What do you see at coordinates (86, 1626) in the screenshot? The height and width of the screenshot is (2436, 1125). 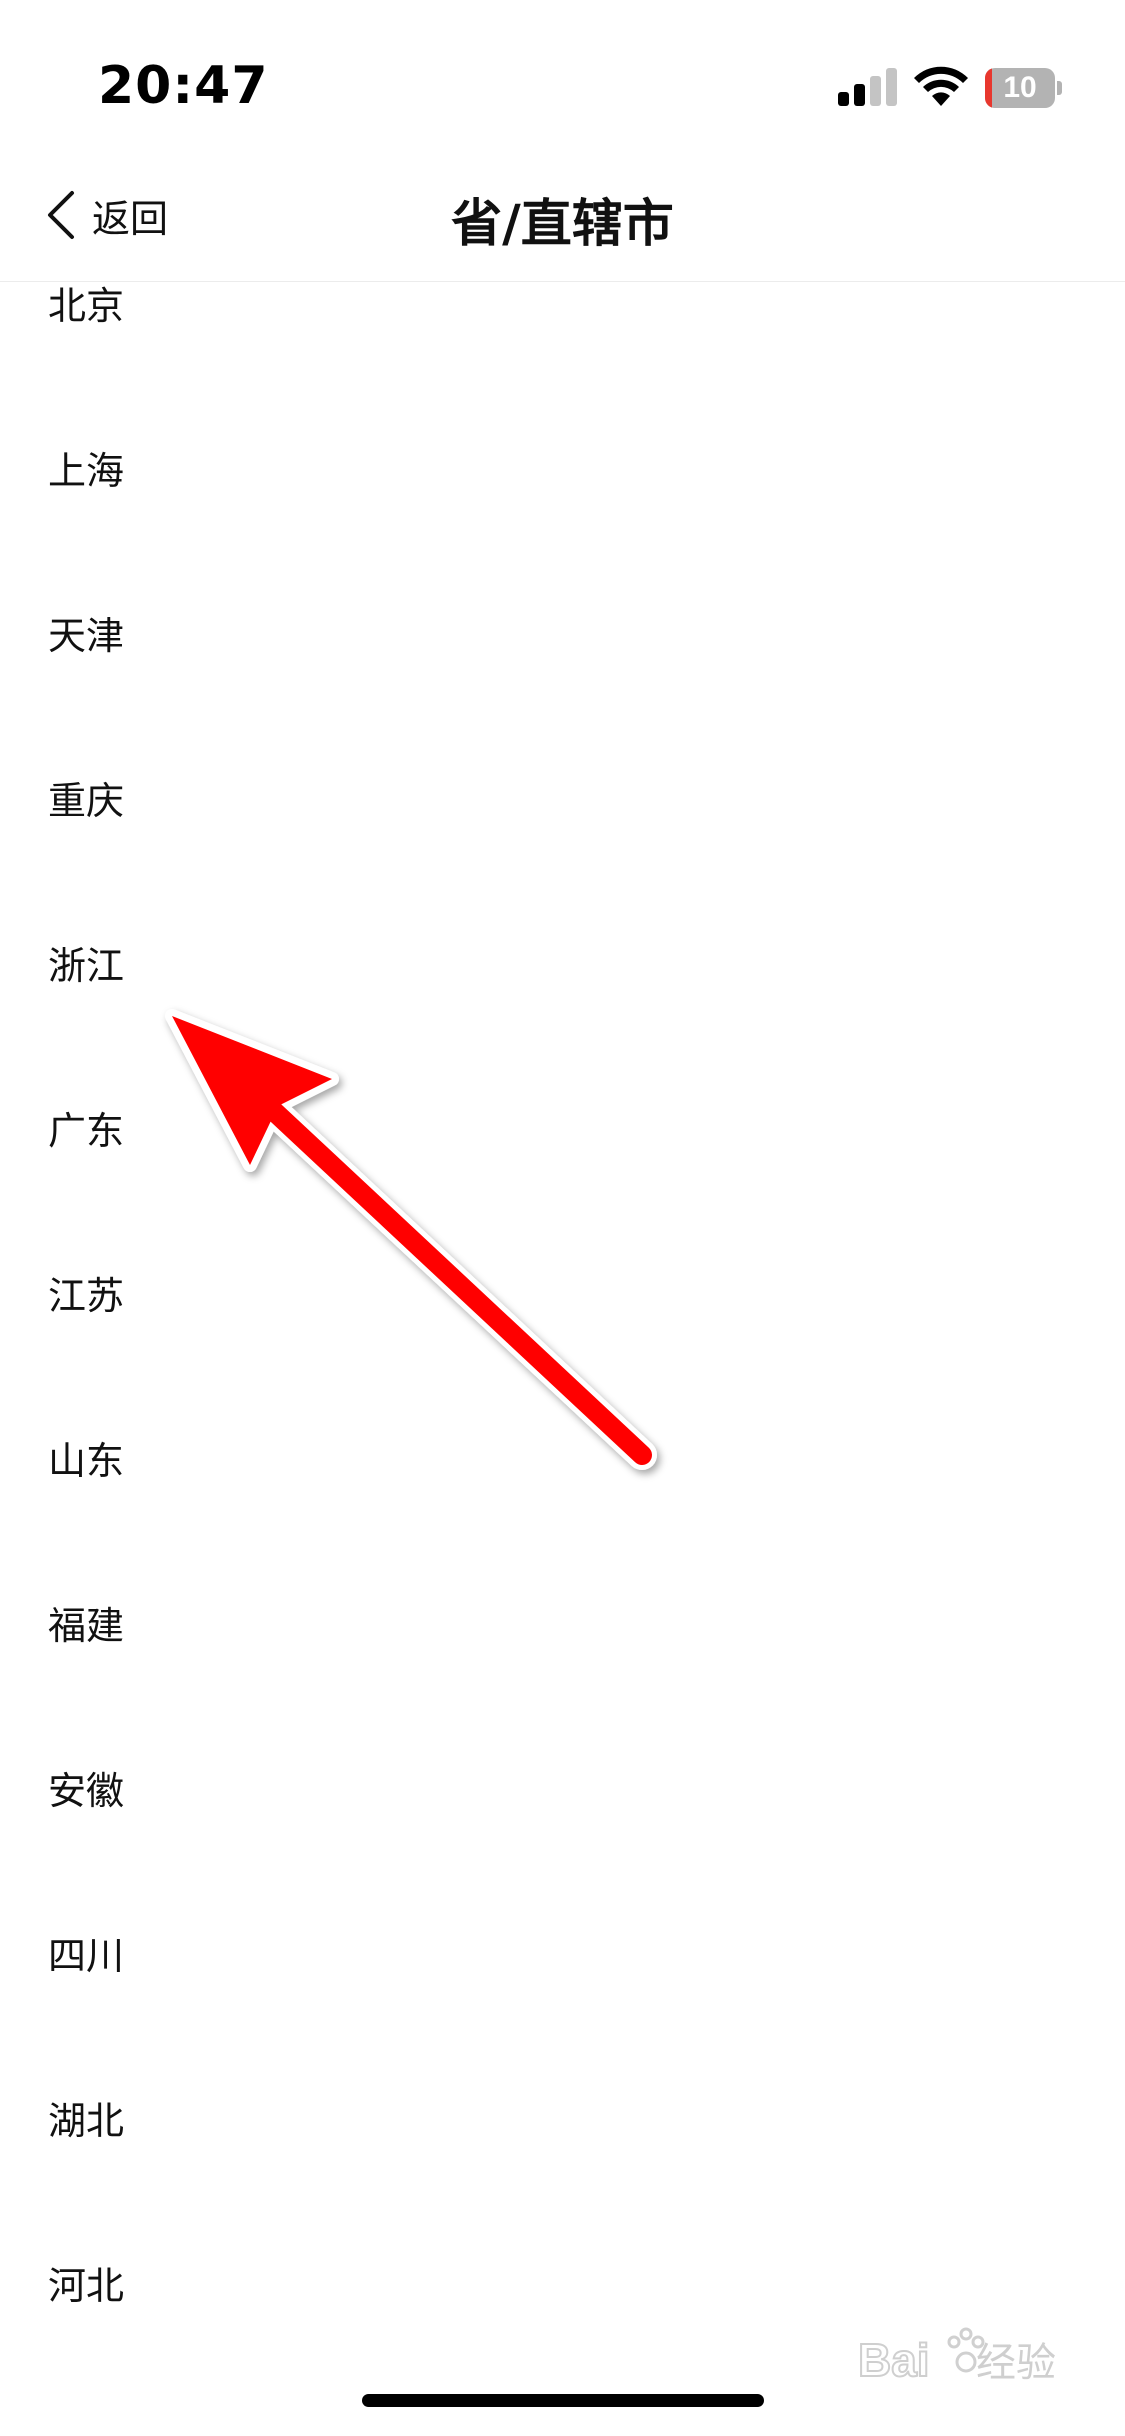 I see `list-item-label: 福建` at bounding box center [86, 1626].